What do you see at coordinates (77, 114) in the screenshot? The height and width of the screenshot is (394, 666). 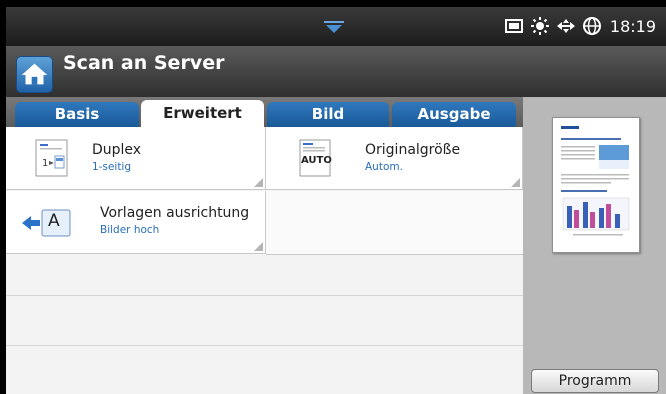 I see `tab-basis: Basis` at bounding box center [77, 114].